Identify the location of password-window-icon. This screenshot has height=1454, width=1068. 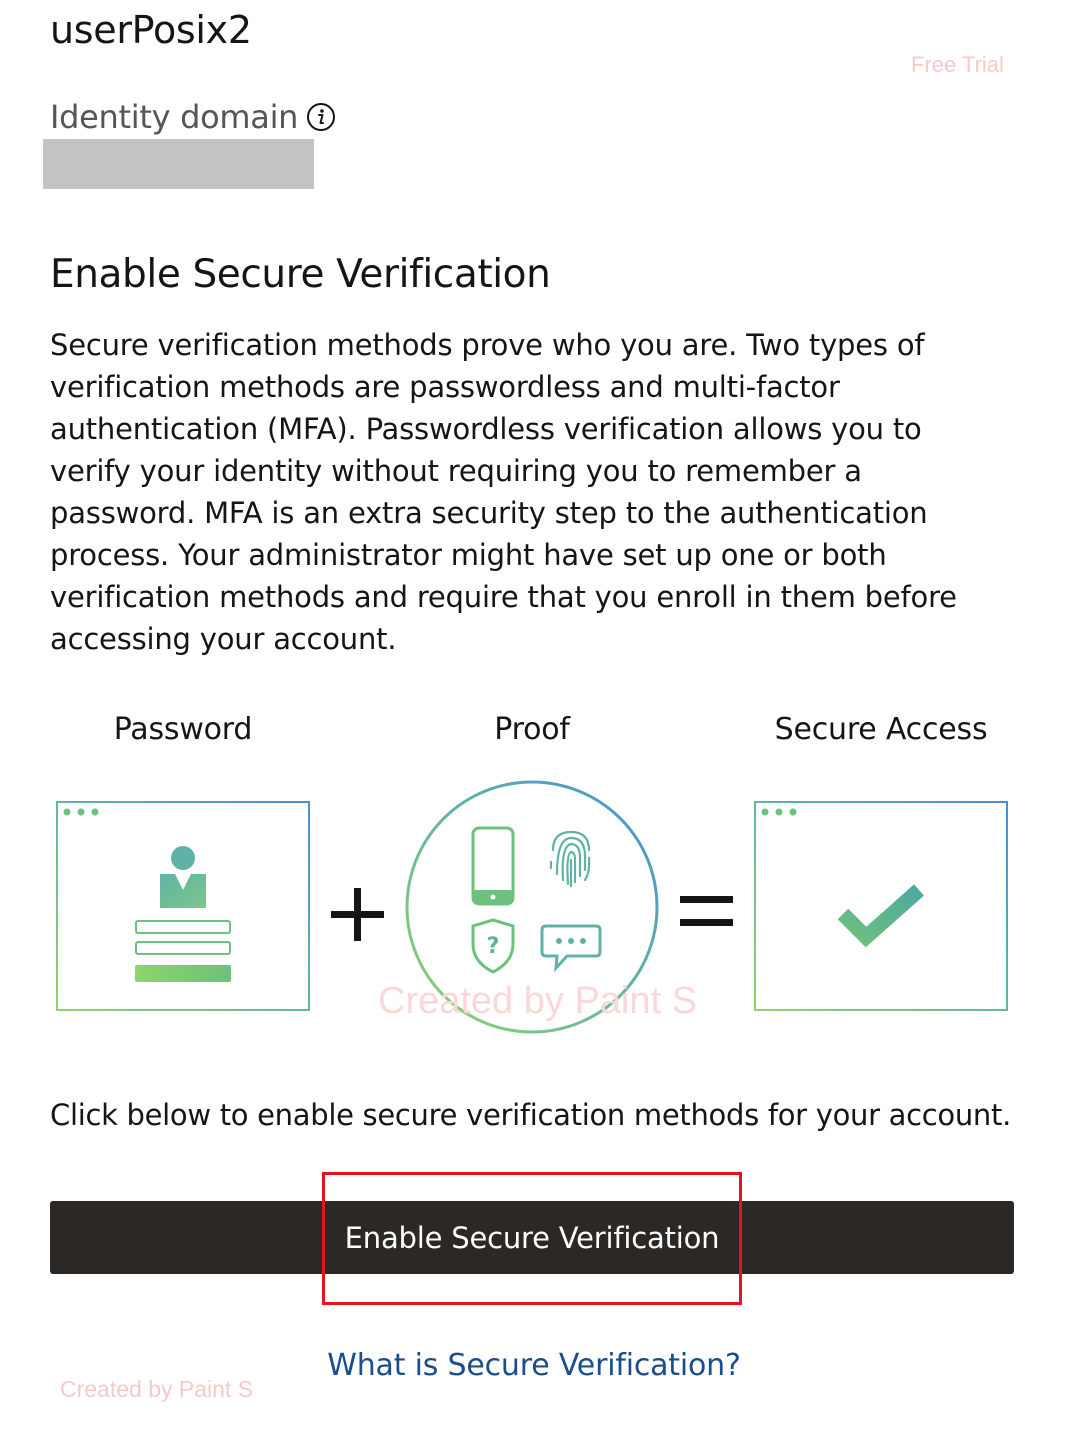
(183, 906).